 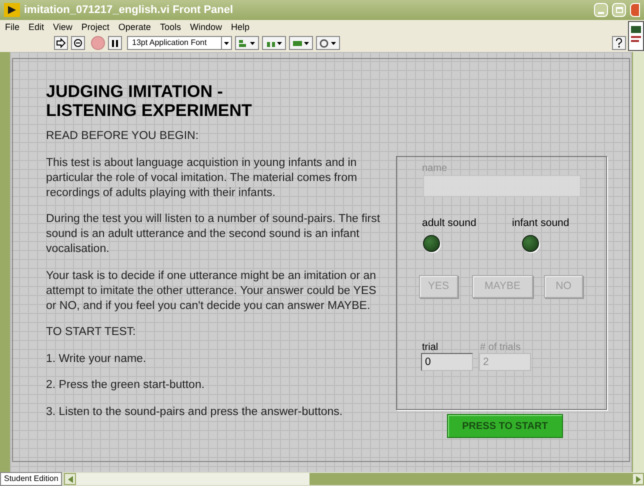 I want to click on number-field: 0, so click(x=447, y=362).